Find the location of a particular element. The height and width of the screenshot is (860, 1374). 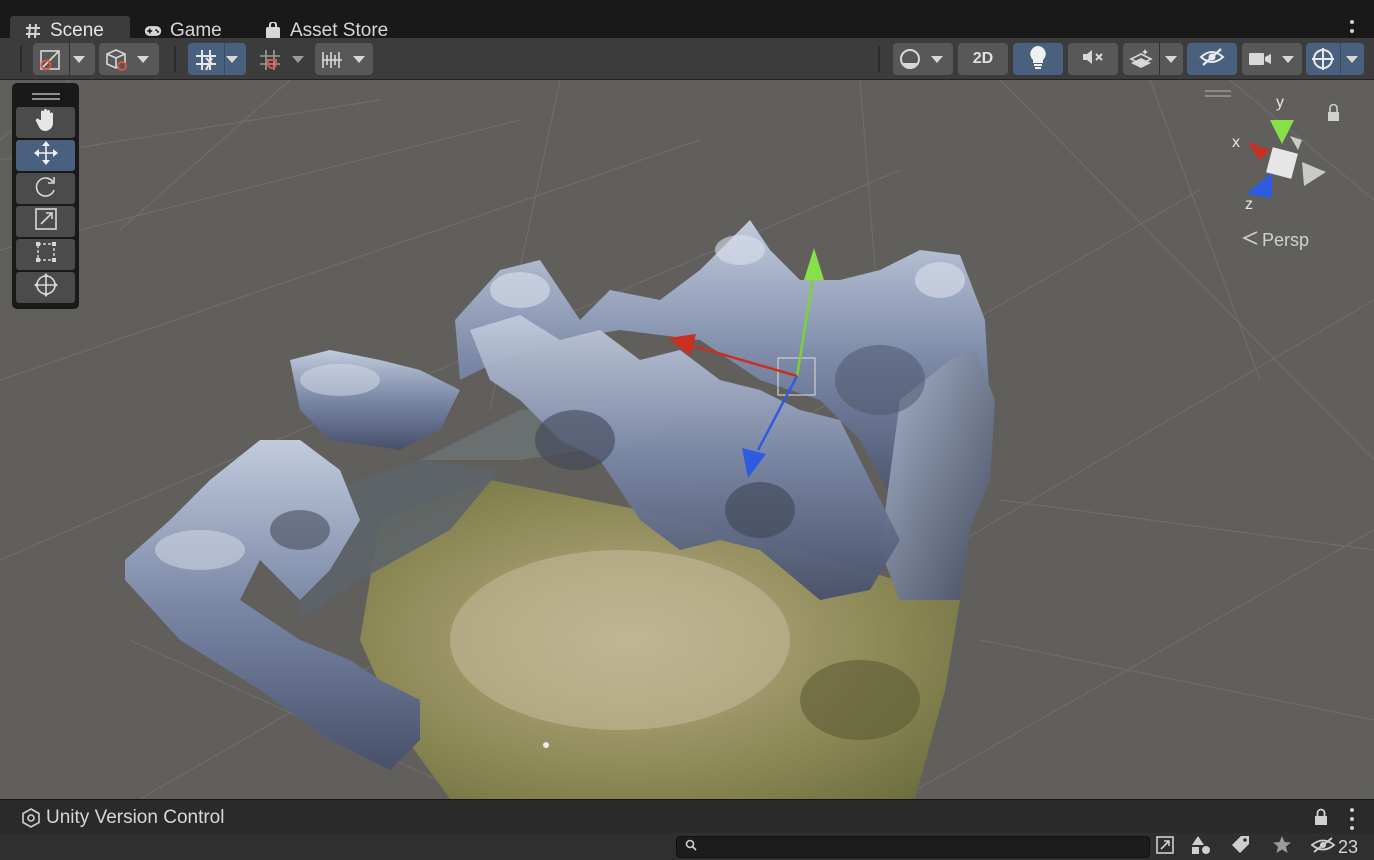

search-icon is located at coordinates (691, 847).